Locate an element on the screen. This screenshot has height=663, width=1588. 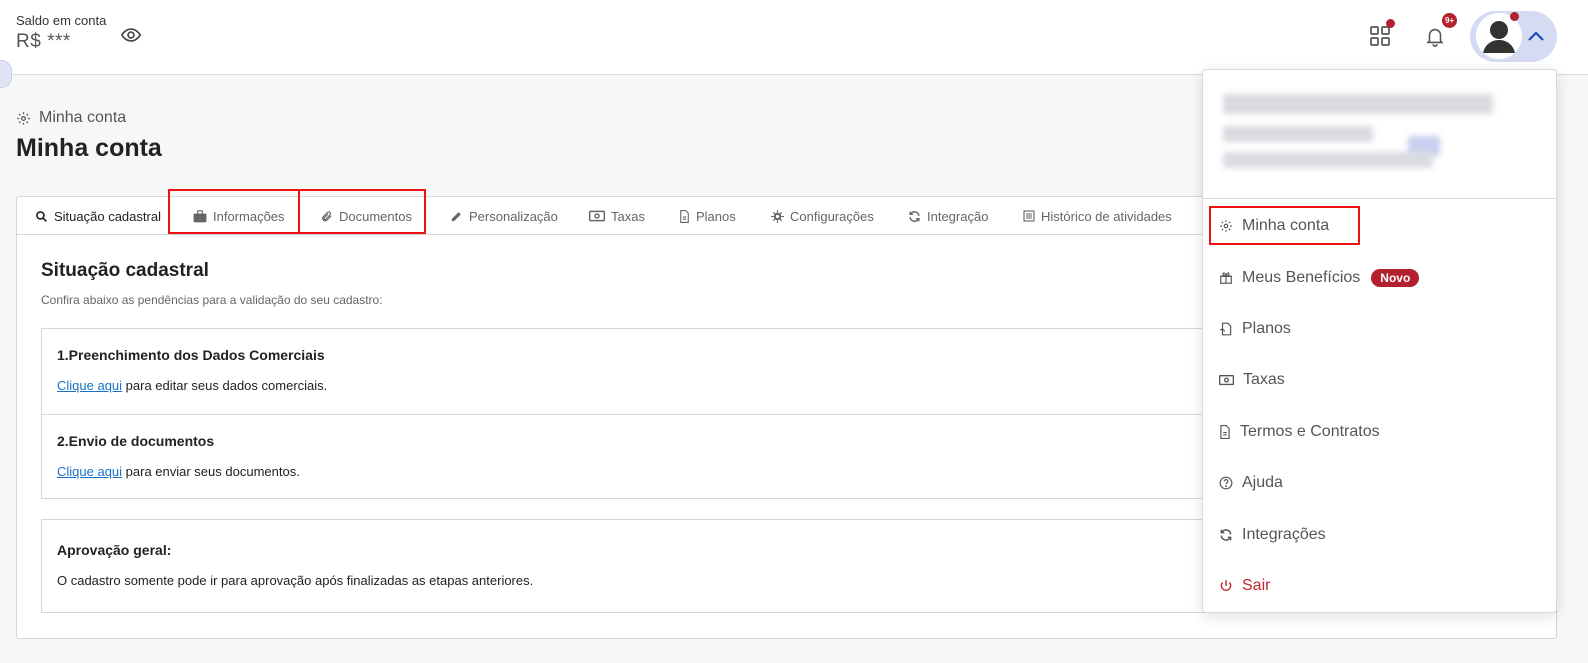
tab-documentos: Documentos is located at coordinates (366, 216).